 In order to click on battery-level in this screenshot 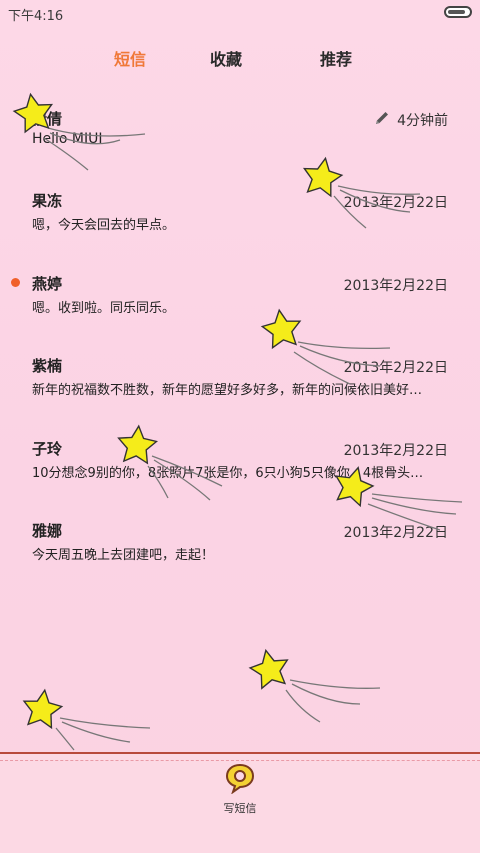, I will do `click(456, 12)`.